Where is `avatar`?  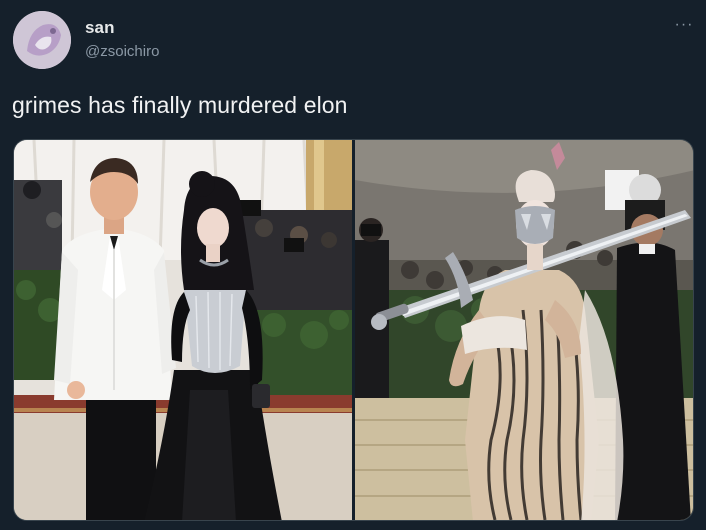 avatar is located at coordinates (42, 40).